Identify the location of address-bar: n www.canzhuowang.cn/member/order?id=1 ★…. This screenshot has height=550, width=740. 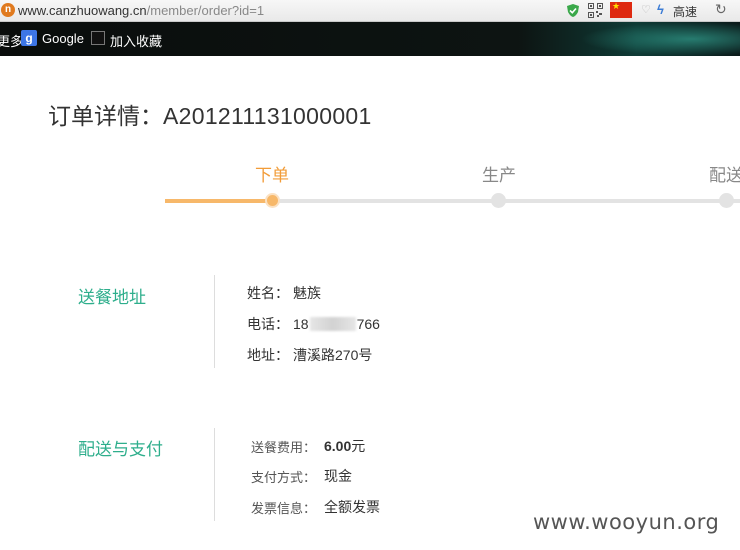
(370, 11).